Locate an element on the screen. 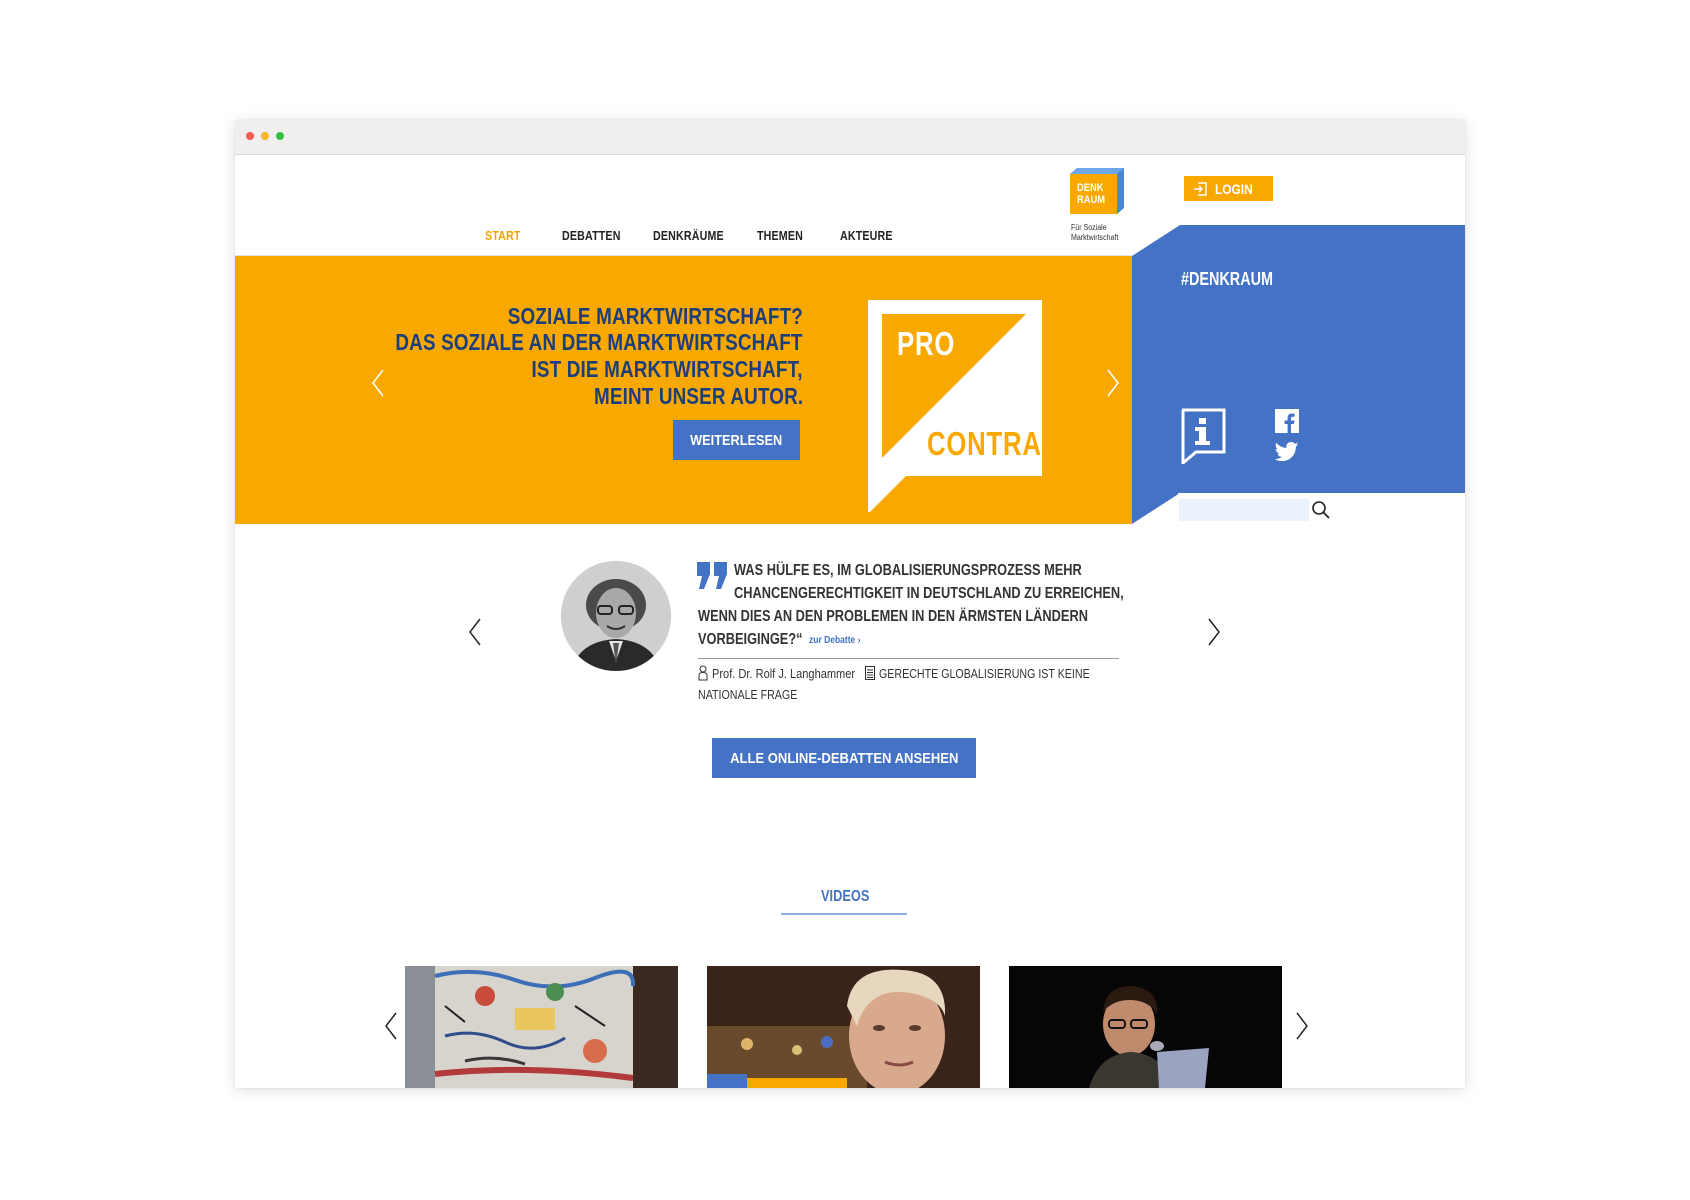 This screenshot has width=1690, height=1200. hero-headline-line-3: IST DIE MARKTWIRTSCHAFT, is located at coordinates (667, 369).